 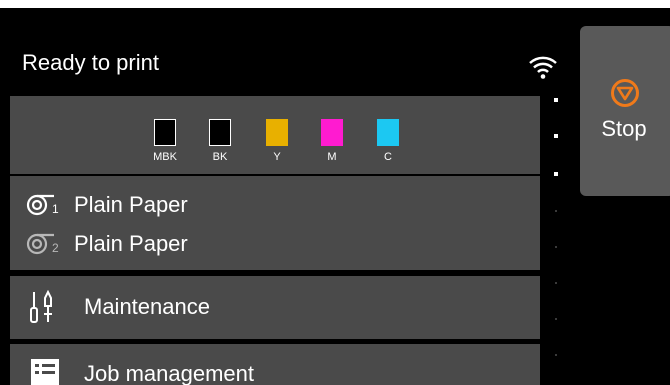 What do you see at coordinates (165, 157) in the screenshot?
I see `ink-mbk-label: MBK` at bounding box center [165, 157].